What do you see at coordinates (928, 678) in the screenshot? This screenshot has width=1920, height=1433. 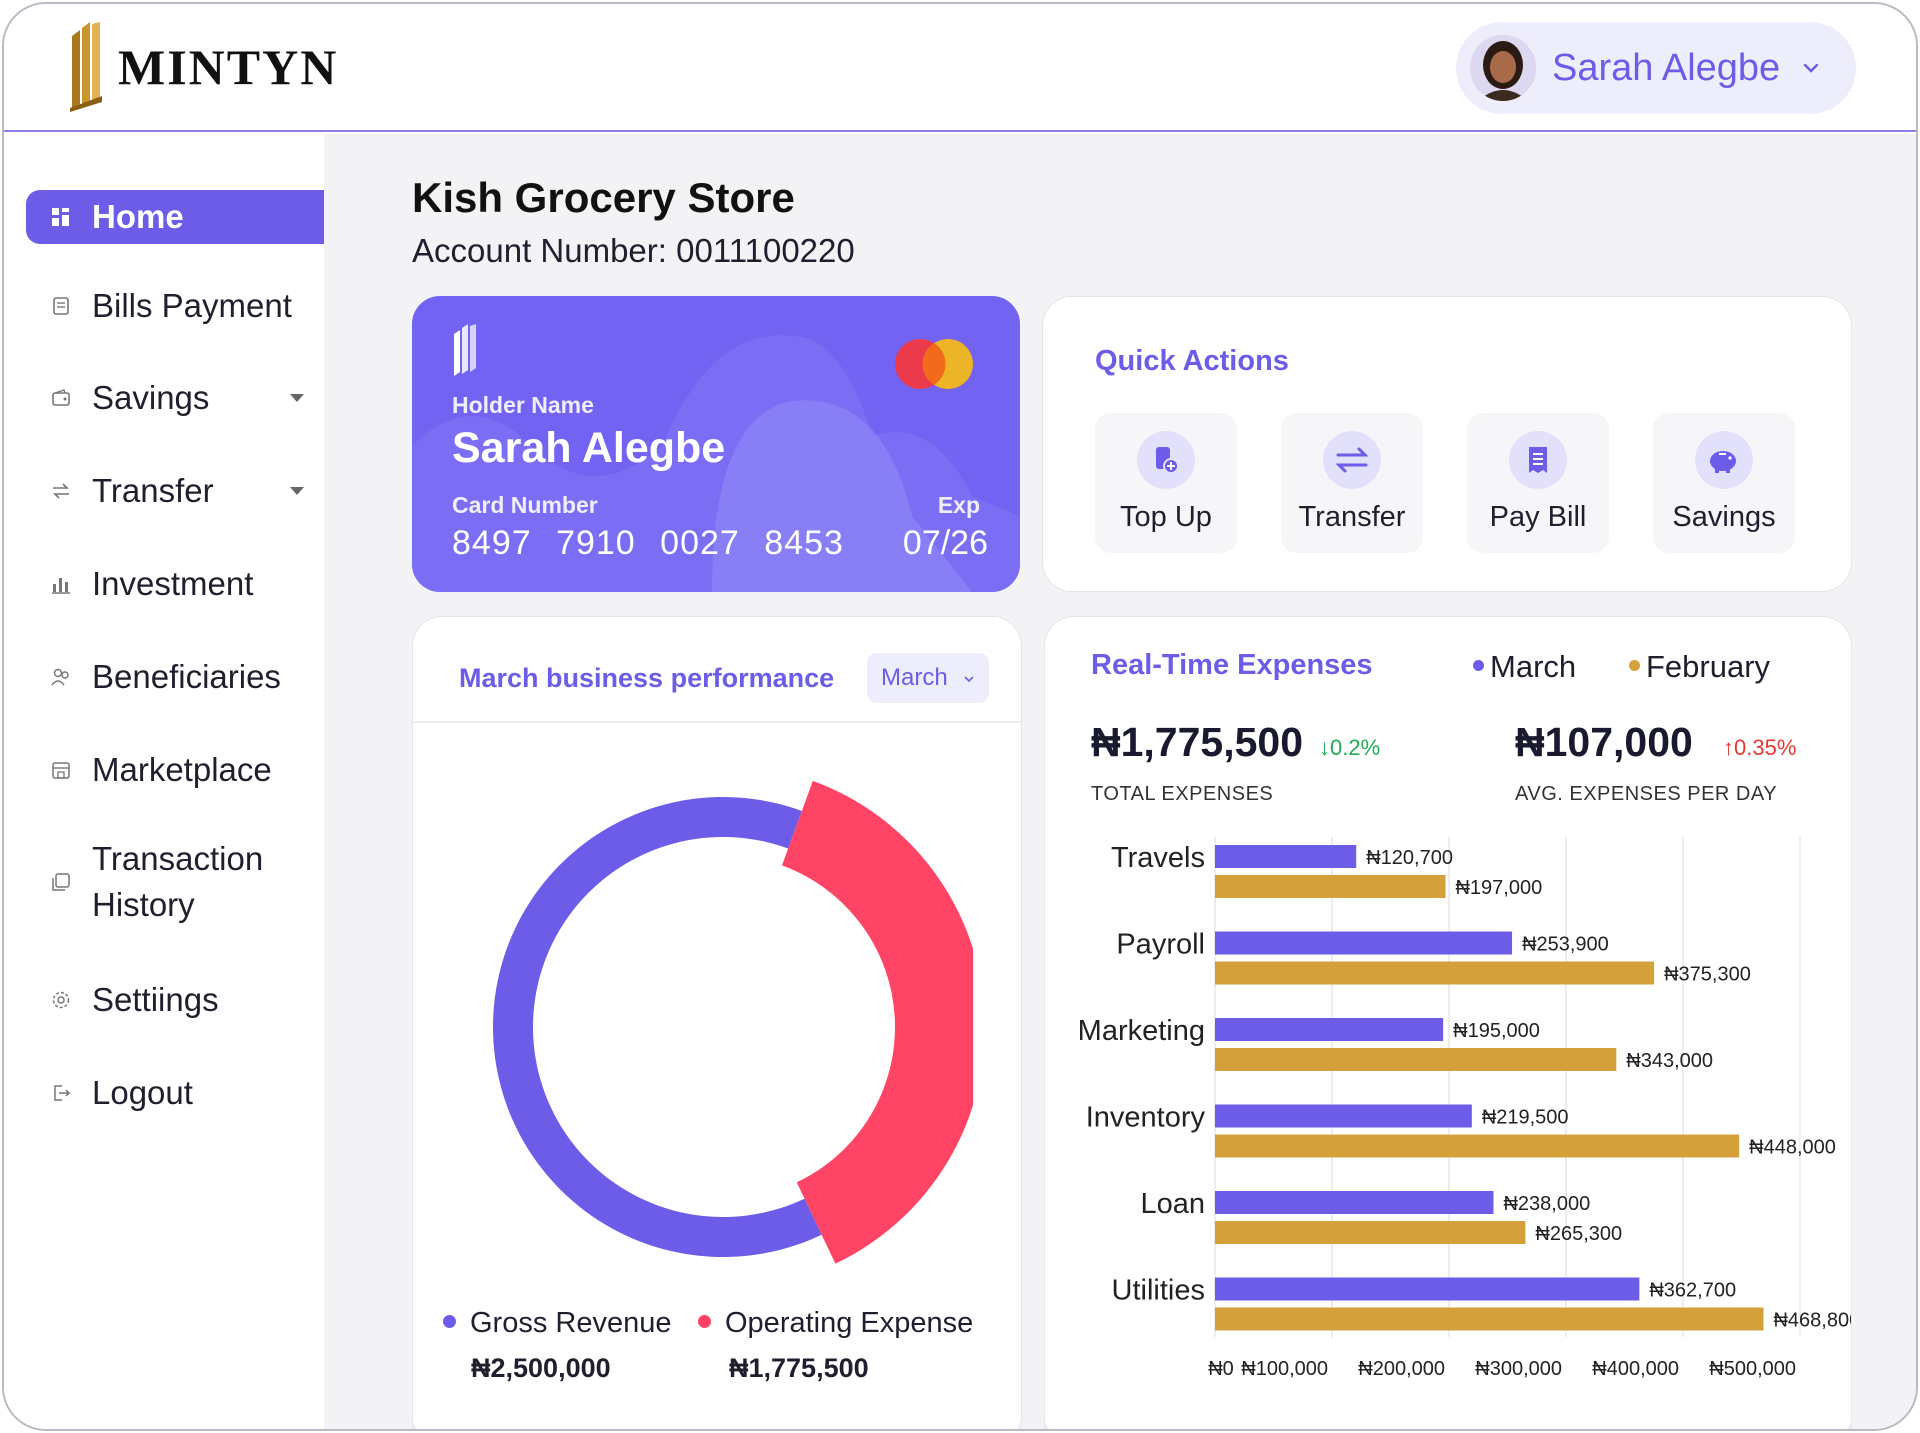 I see `month-select: March` at bounding box center [928, 678].